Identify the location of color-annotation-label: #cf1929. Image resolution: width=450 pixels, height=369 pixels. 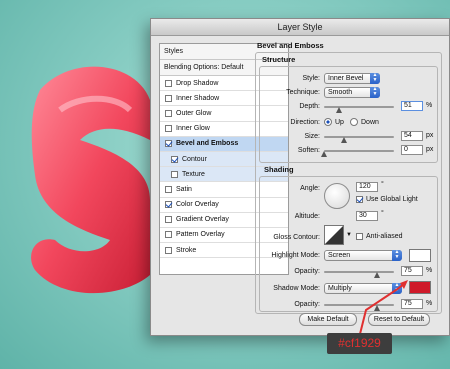
(359, 343).